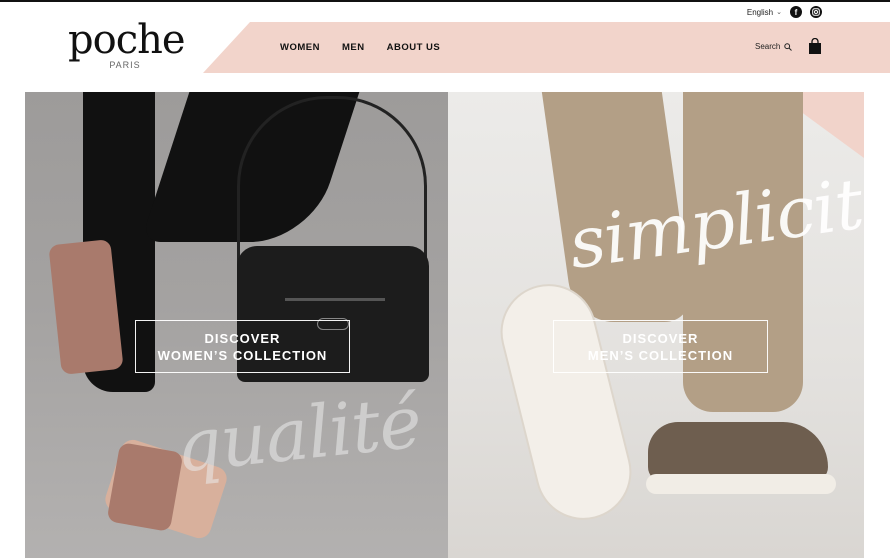  I want to click on brand-logo: poche PARIS, so click(127, 43).